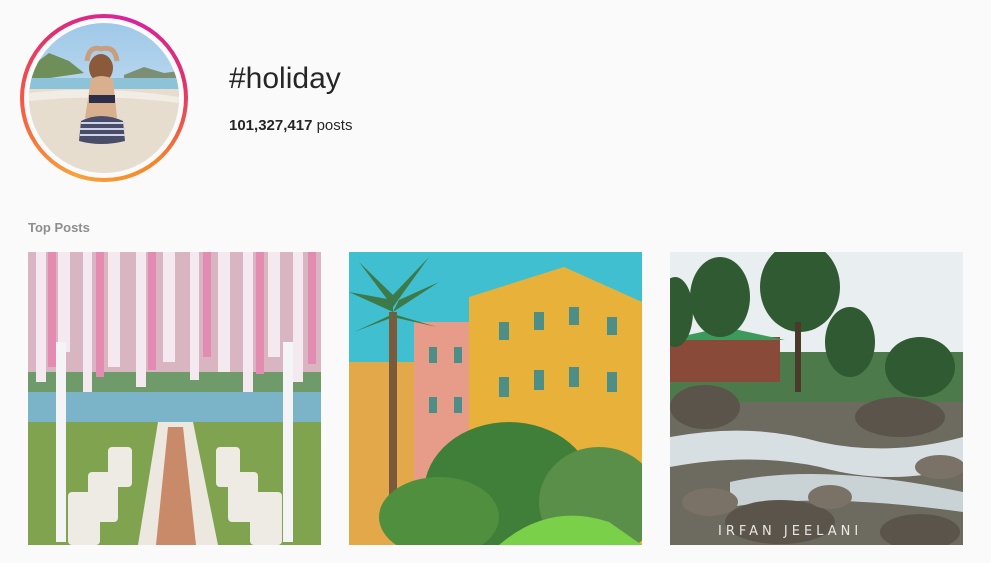  Describe the element at coordinates (285, 78) in the screenshot. I see `hashtag-title: #holiday` at that location.